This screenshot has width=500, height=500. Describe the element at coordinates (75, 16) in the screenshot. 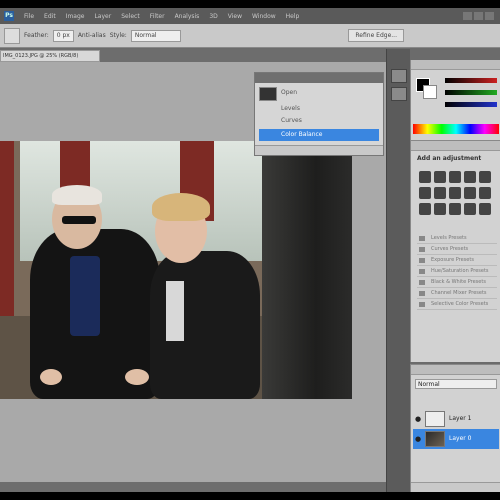

I see `menu-image: Image` at that location.